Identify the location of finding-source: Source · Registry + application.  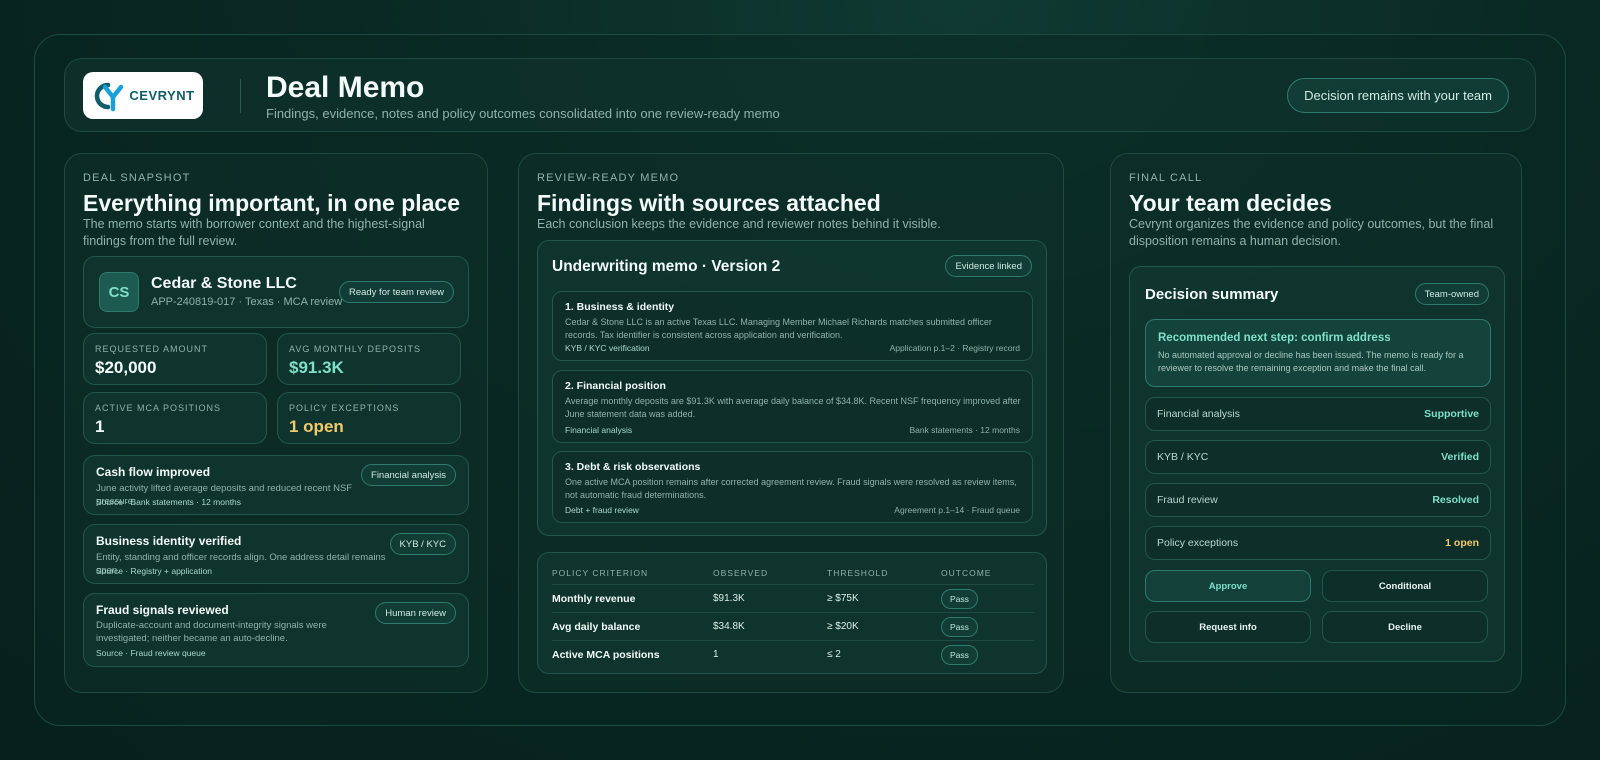
(154, 571).